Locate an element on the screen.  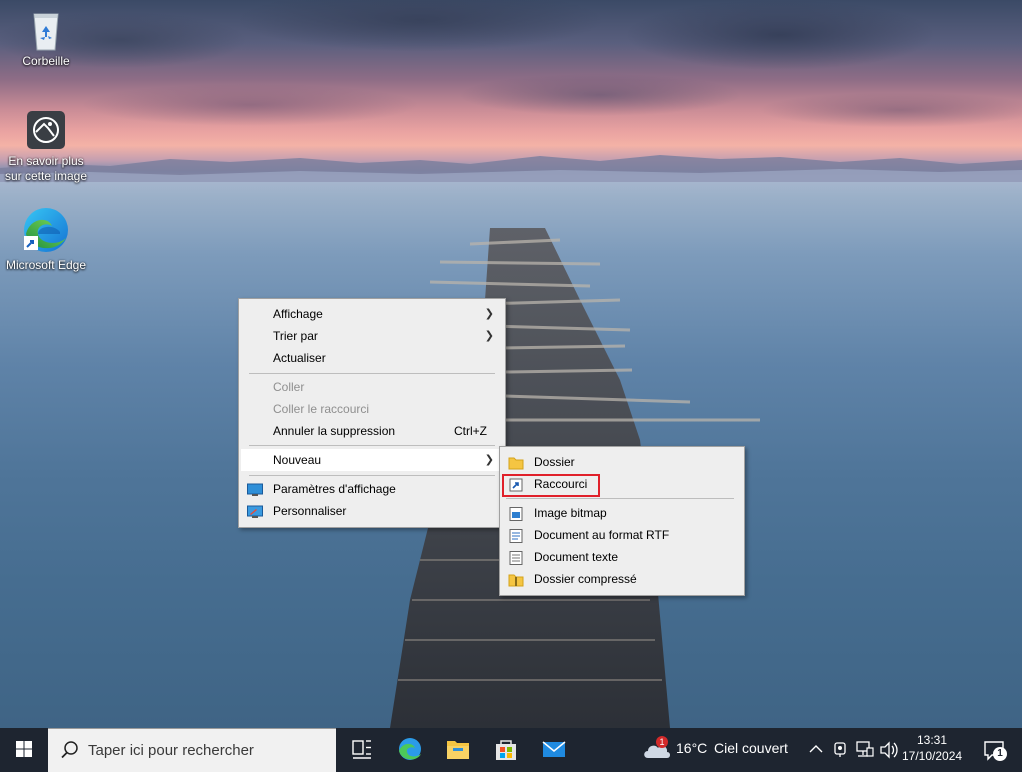
submenu-item-document-rtf: Document au format RTF is located at coordinates (622, 535).